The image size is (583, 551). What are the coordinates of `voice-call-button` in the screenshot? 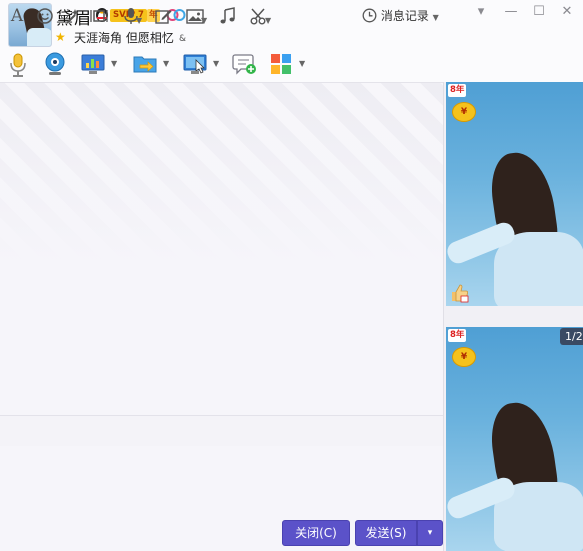 It's located at (18, 64).